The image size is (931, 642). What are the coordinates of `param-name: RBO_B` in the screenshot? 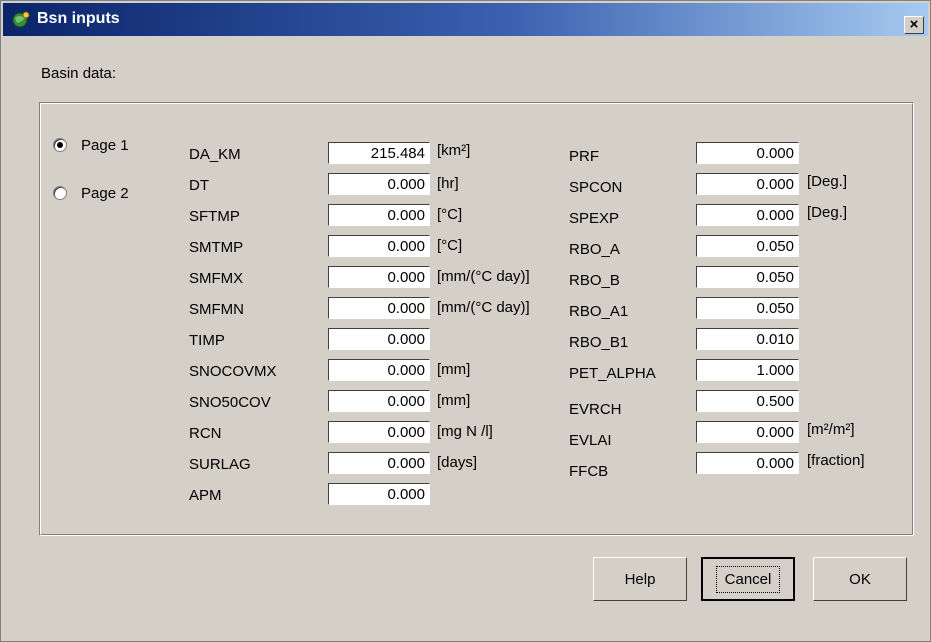 It's located at (594, 280).